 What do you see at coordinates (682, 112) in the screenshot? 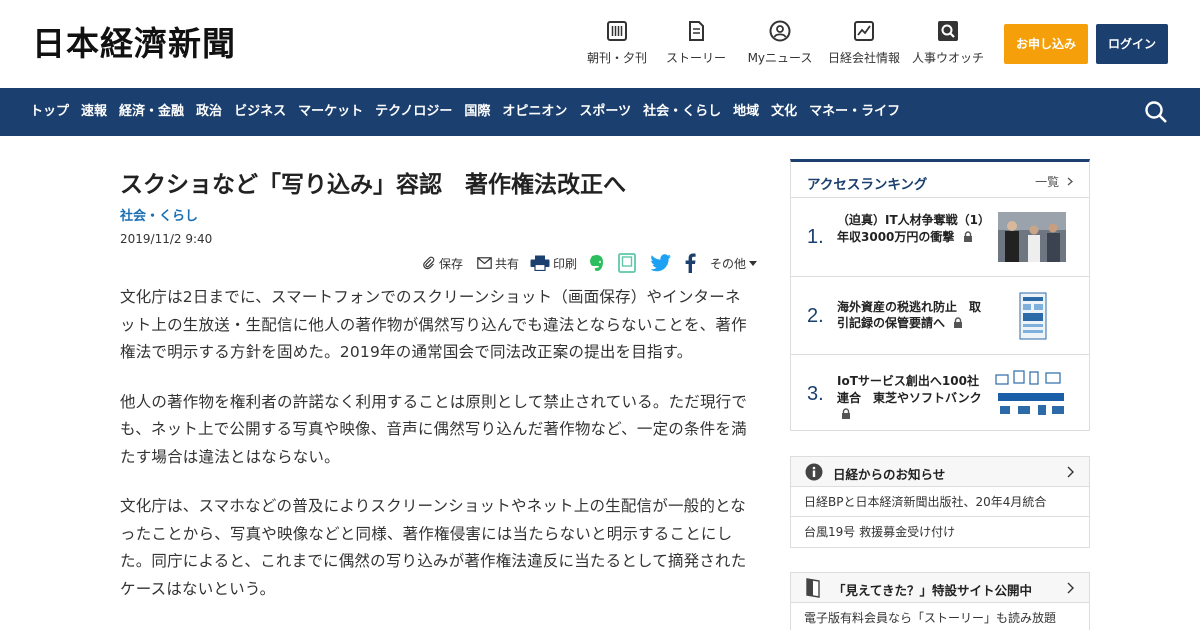
I see `gnav-item-society: 社会・くらし` at bounding box center [682, 112].